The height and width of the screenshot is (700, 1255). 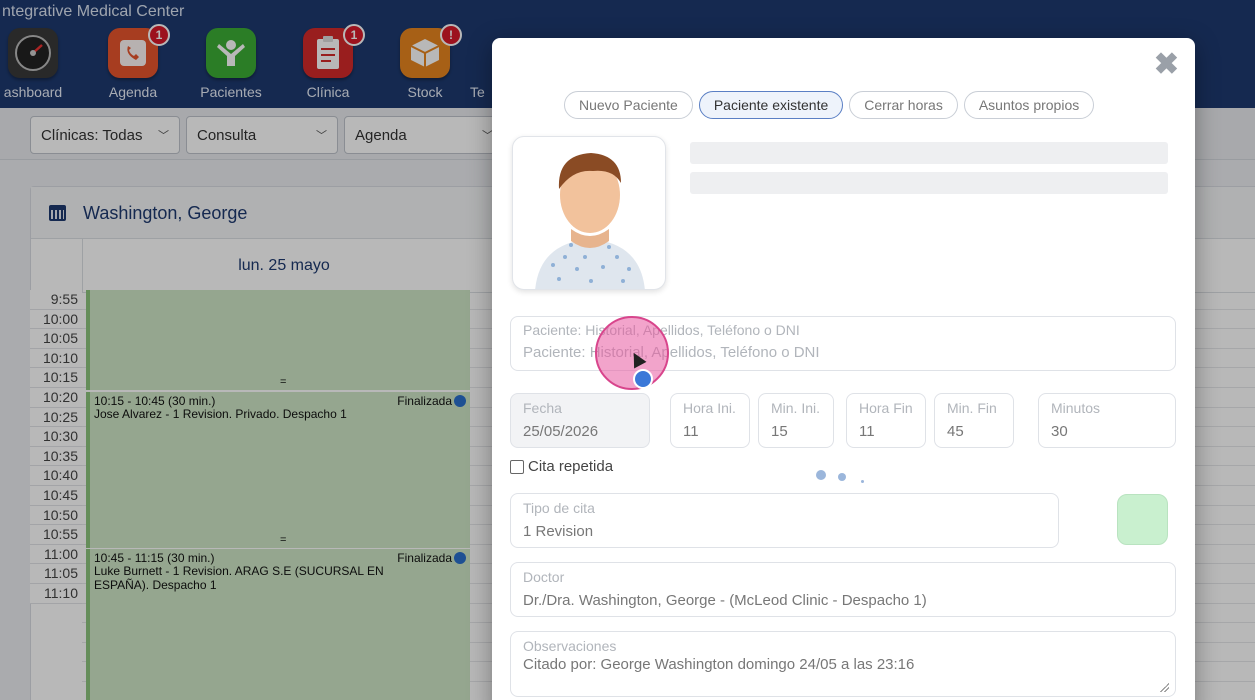 I want to click on tab-nuevo-paciente: Nuevo Paciente, so click(x=628, y=105).